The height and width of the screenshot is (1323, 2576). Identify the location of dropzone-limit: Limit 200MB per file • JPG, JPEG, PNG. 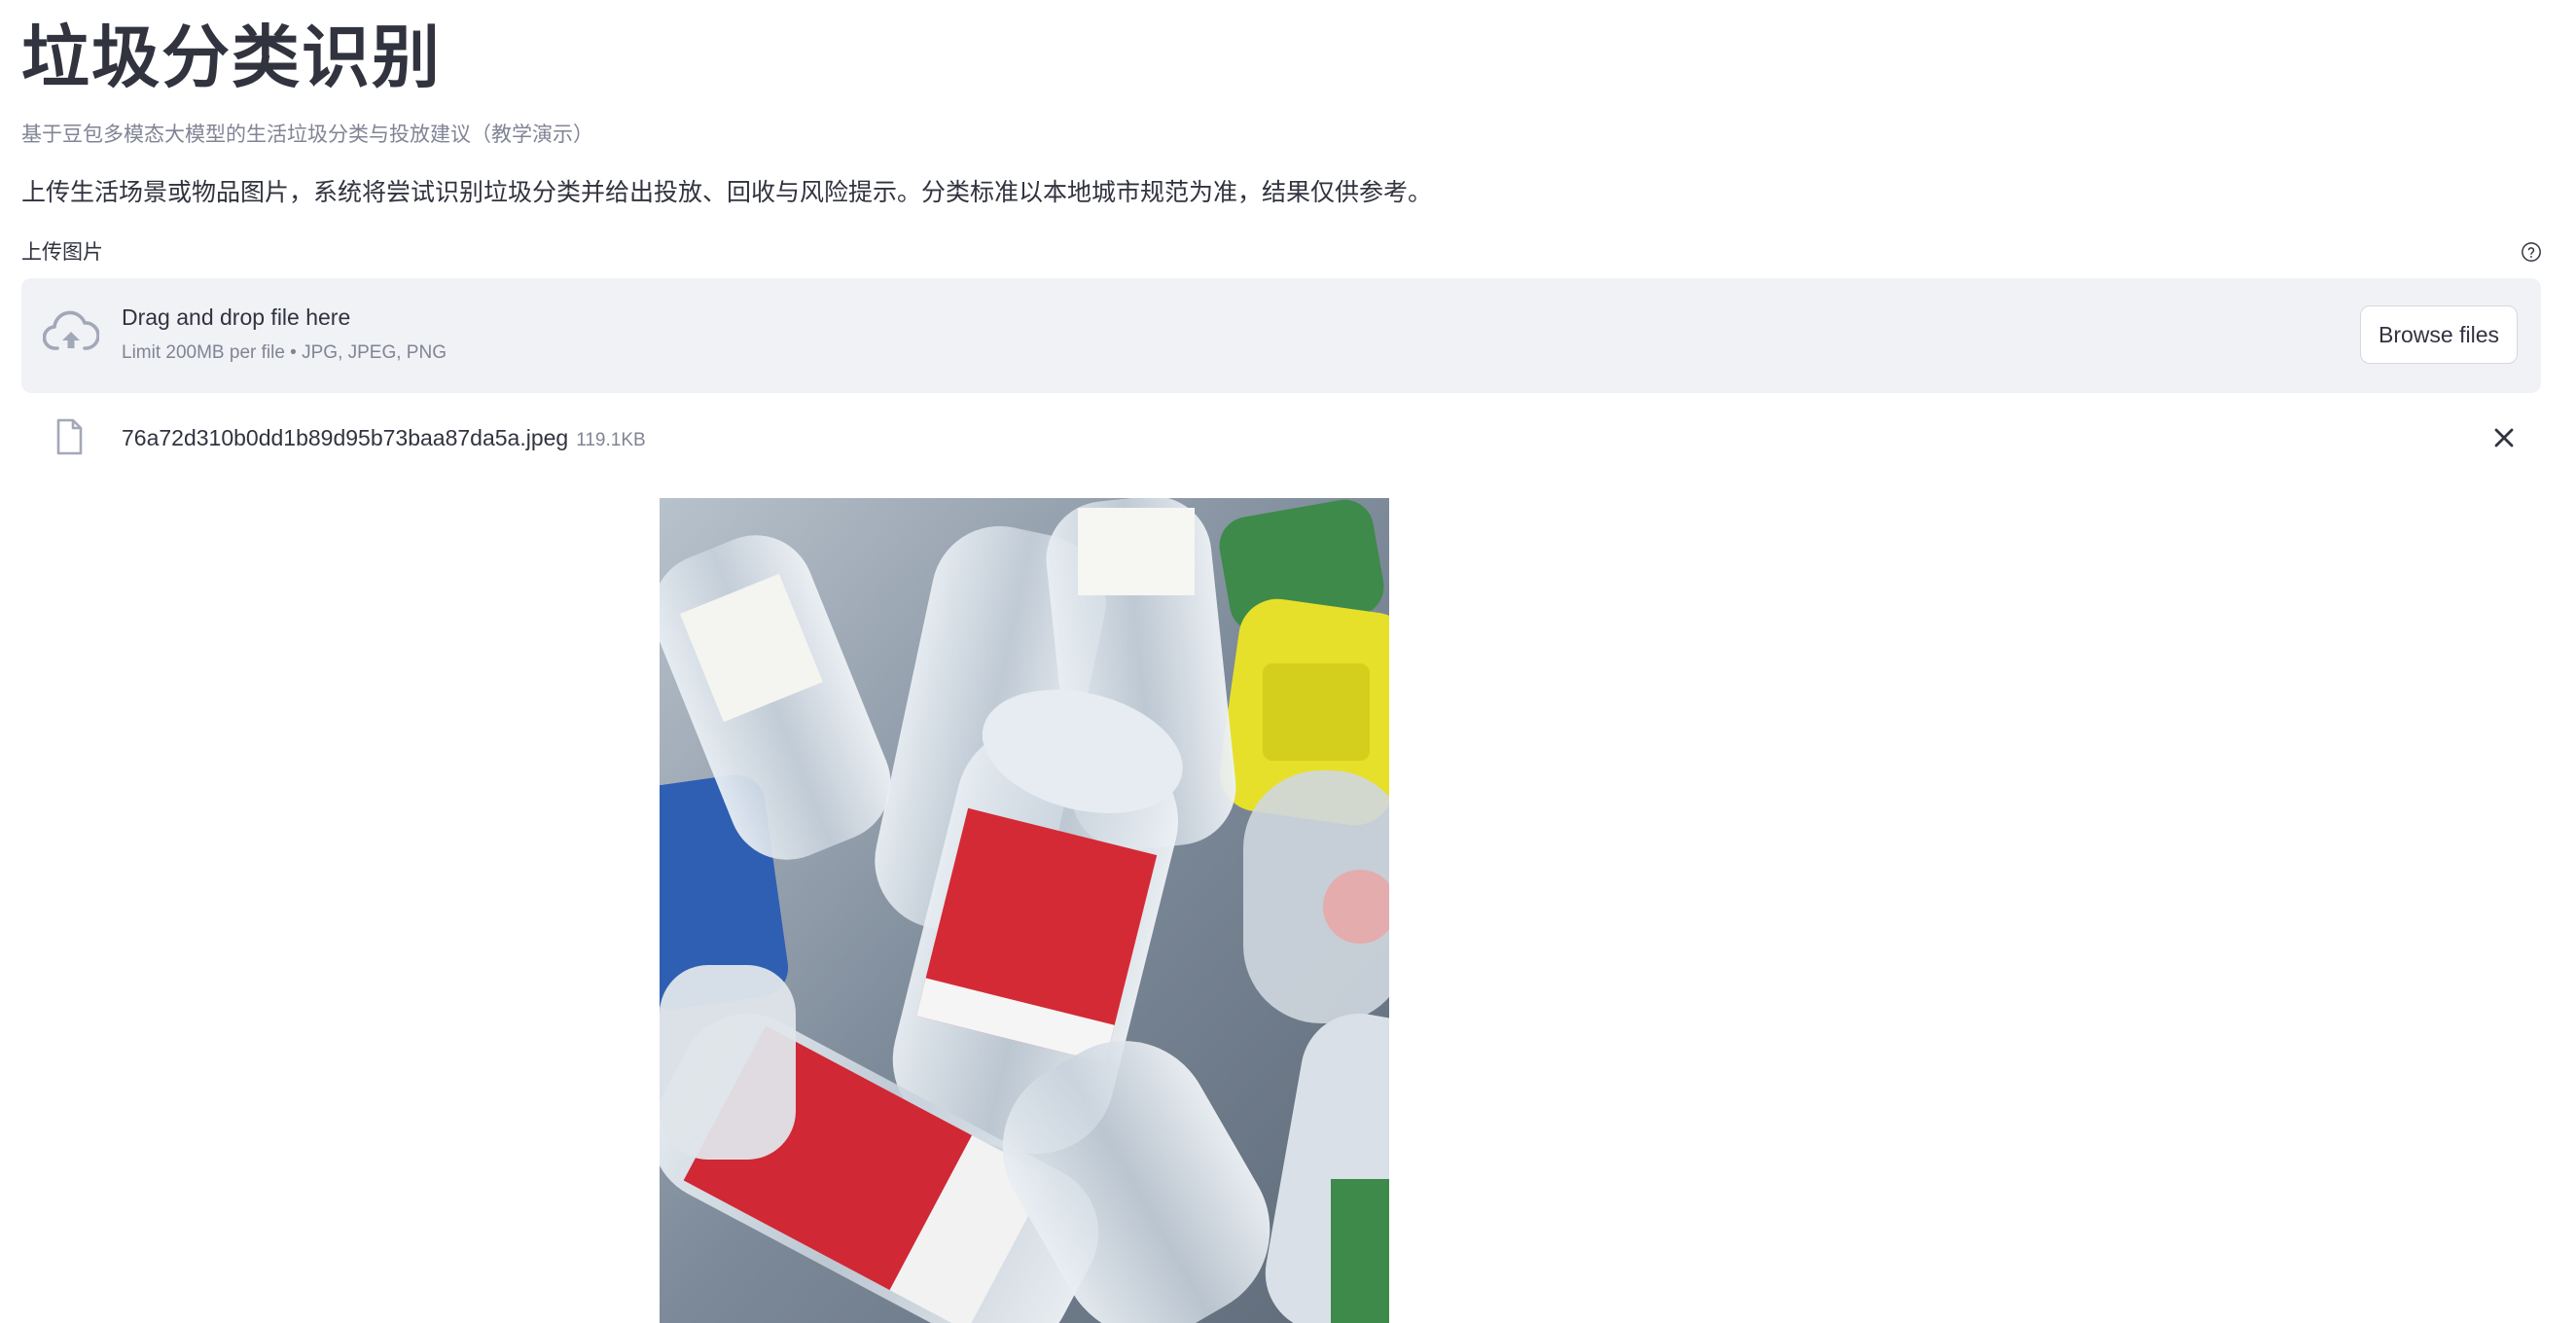
(284, 352).